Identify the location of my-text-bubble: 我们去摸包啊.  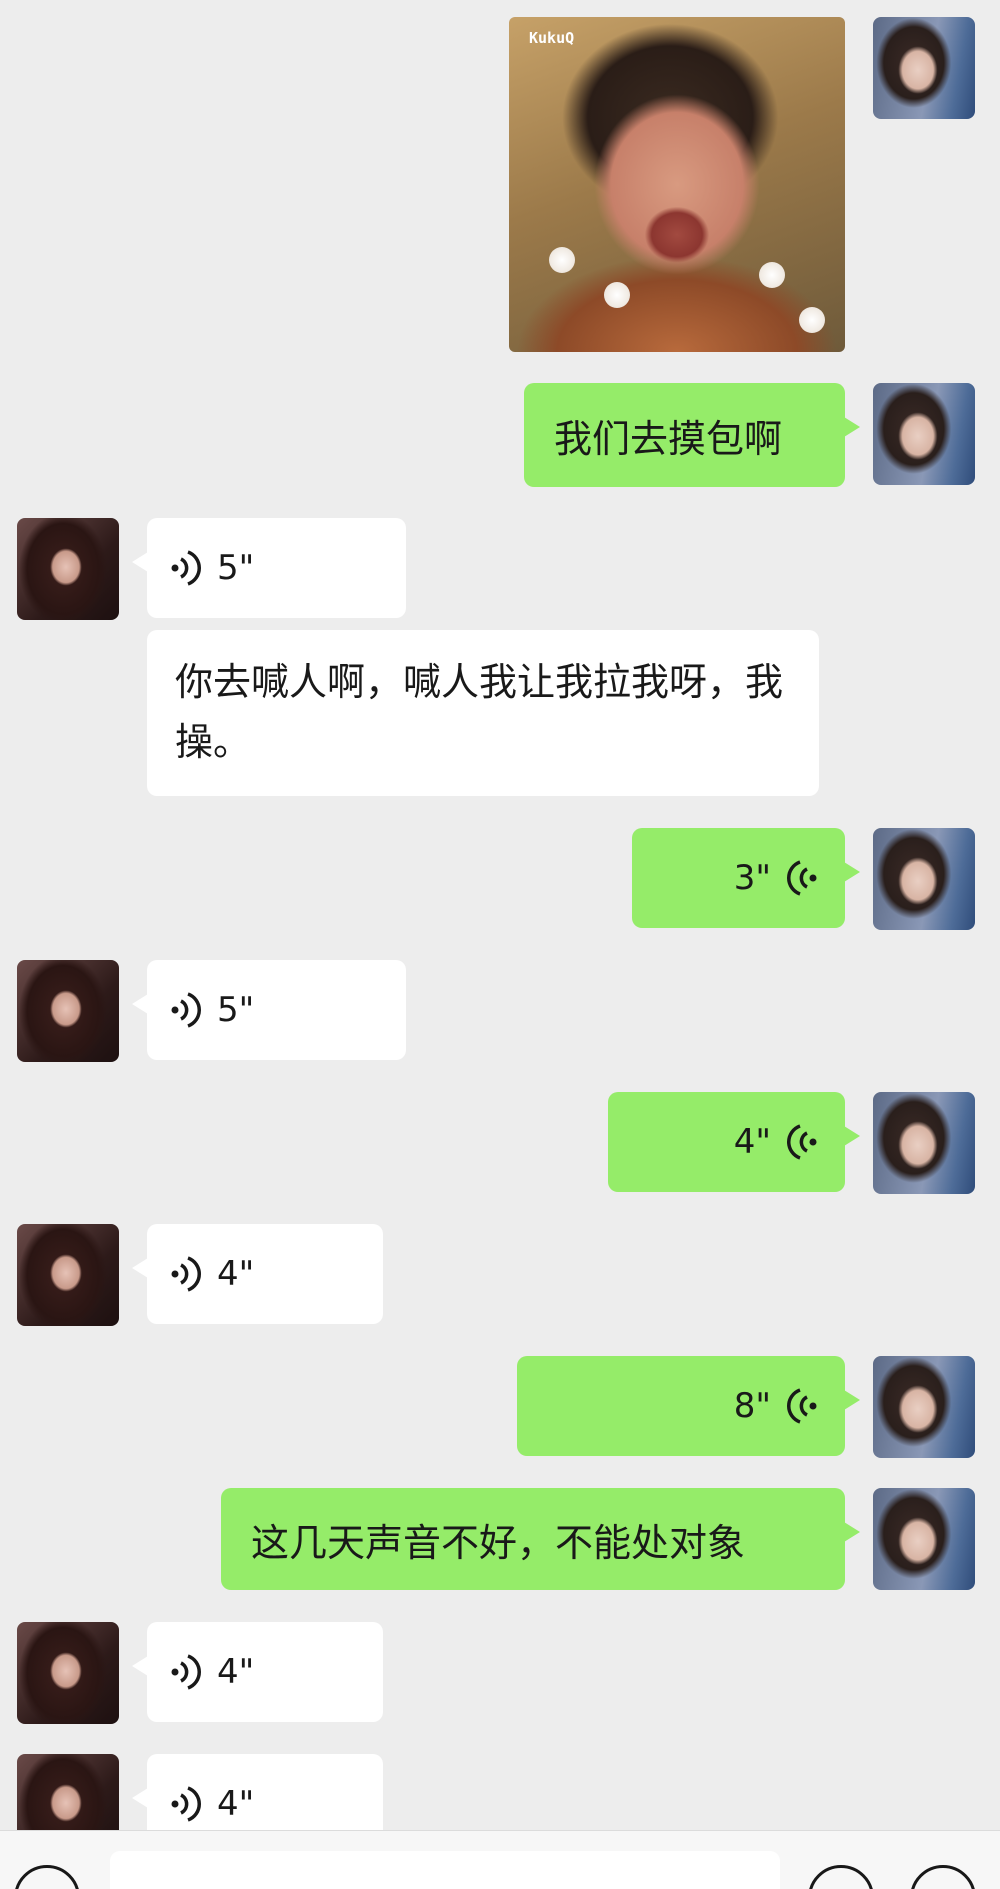
(692, 435).